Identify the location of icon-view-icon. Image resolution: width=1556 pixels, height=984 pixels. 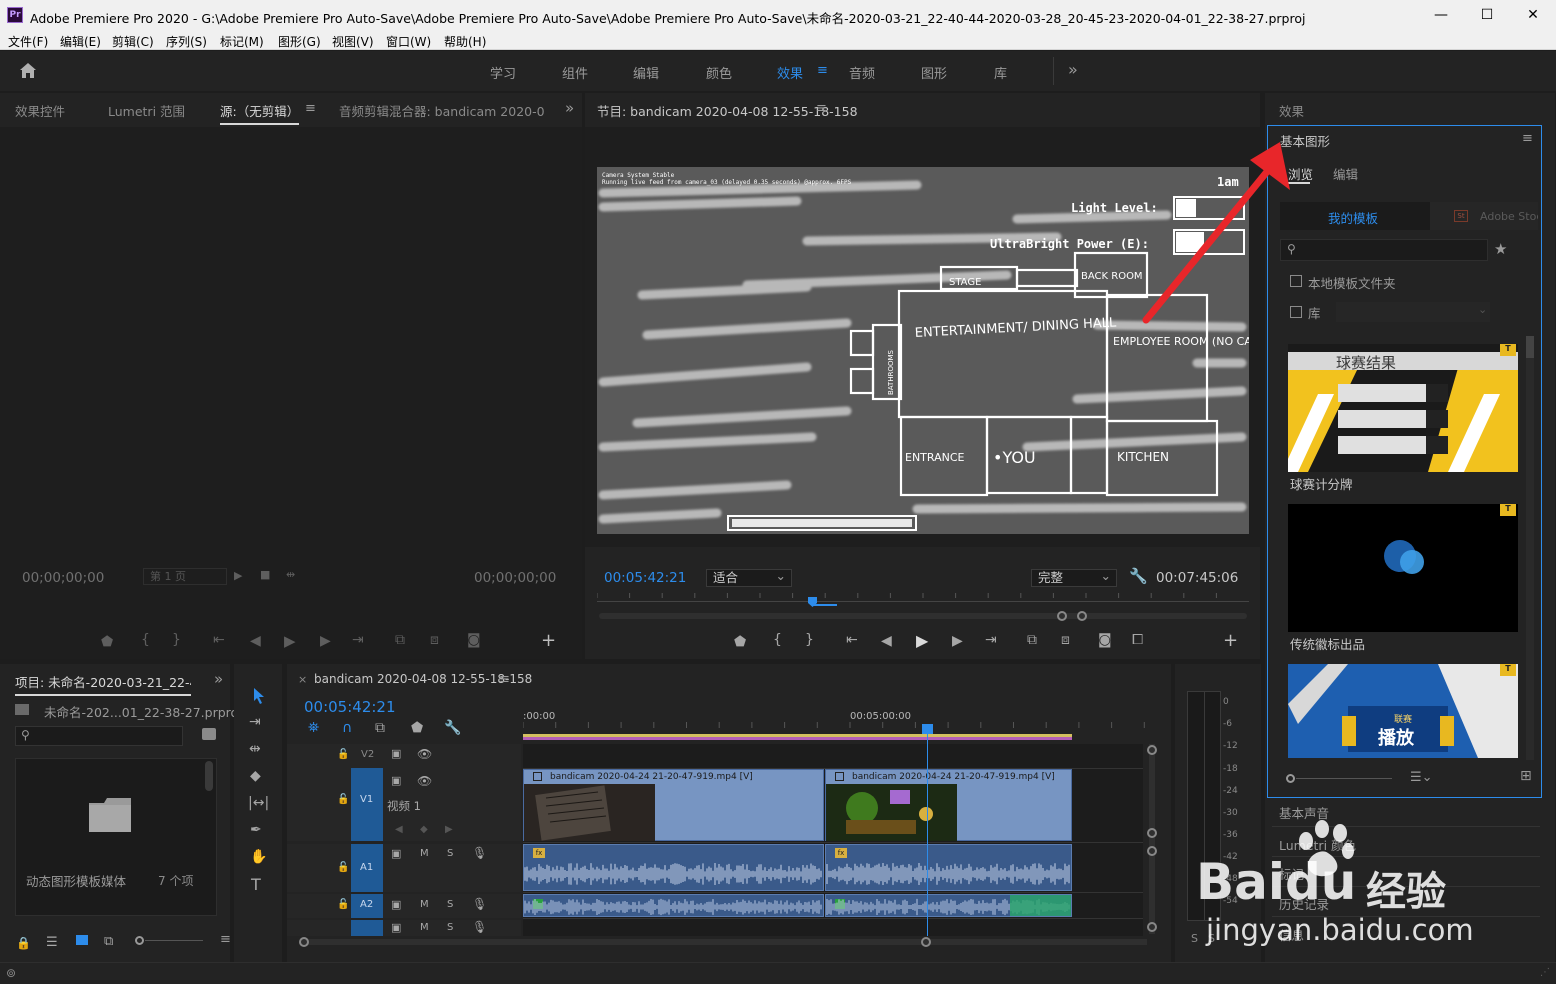
(82, 940).